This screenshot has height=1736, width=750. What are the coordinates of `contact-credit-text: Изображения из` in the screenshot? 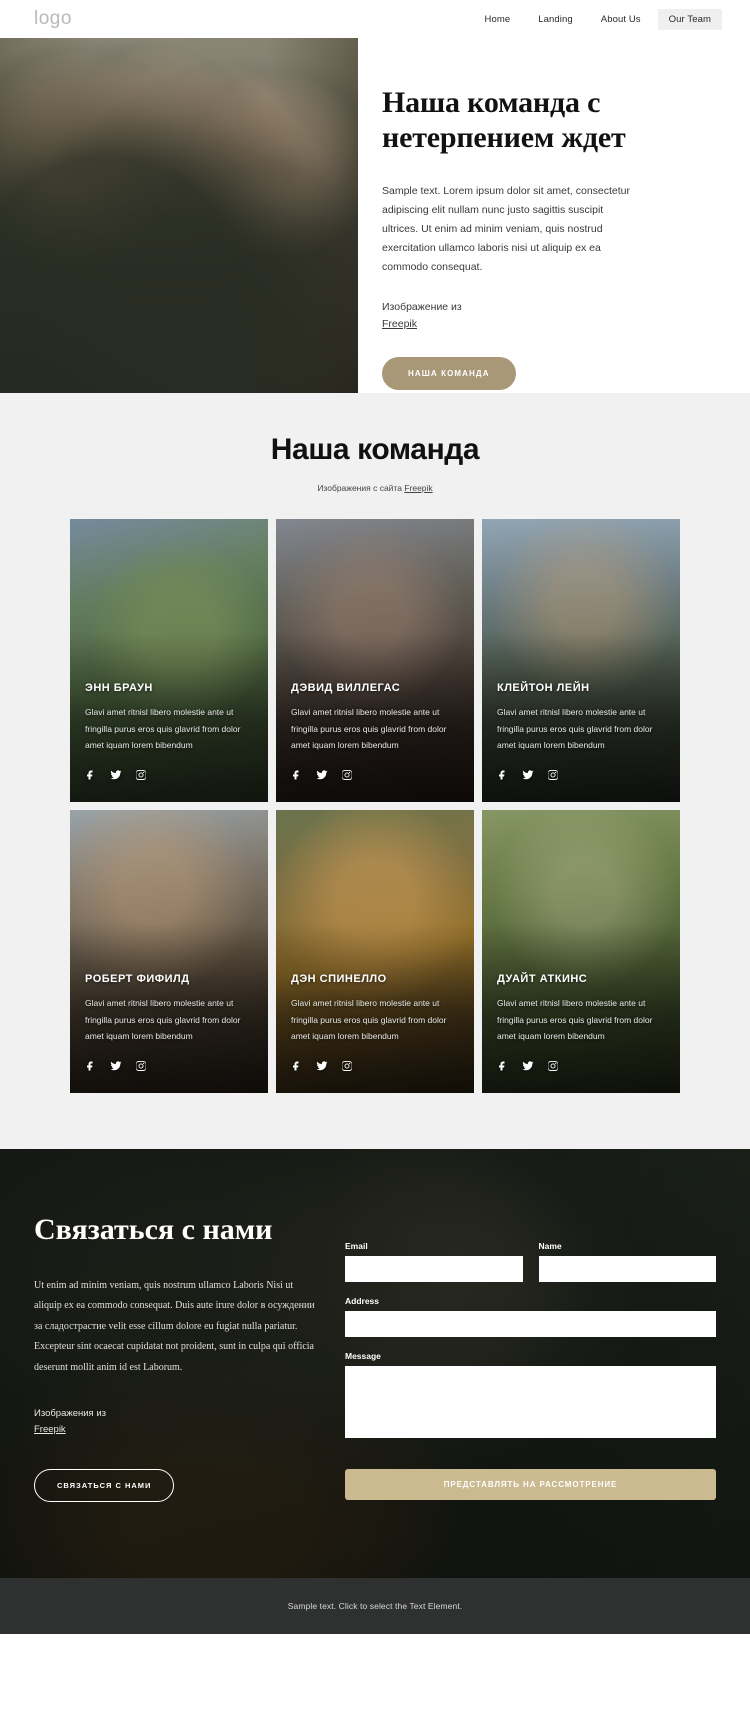 It's located at (70, 1414).